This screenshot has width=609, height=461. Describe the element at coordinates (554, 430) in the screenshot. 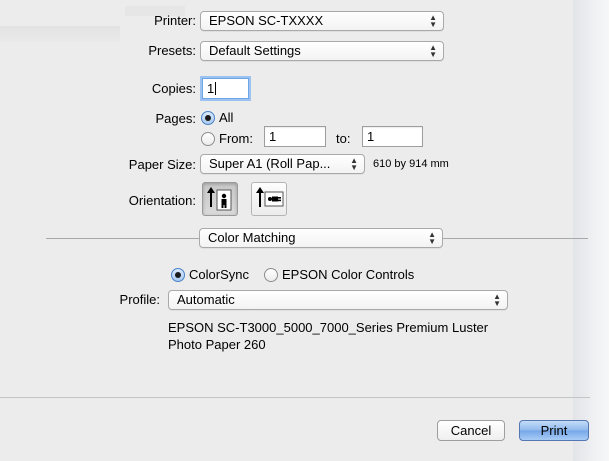

I see `print-button: Print` at that location.